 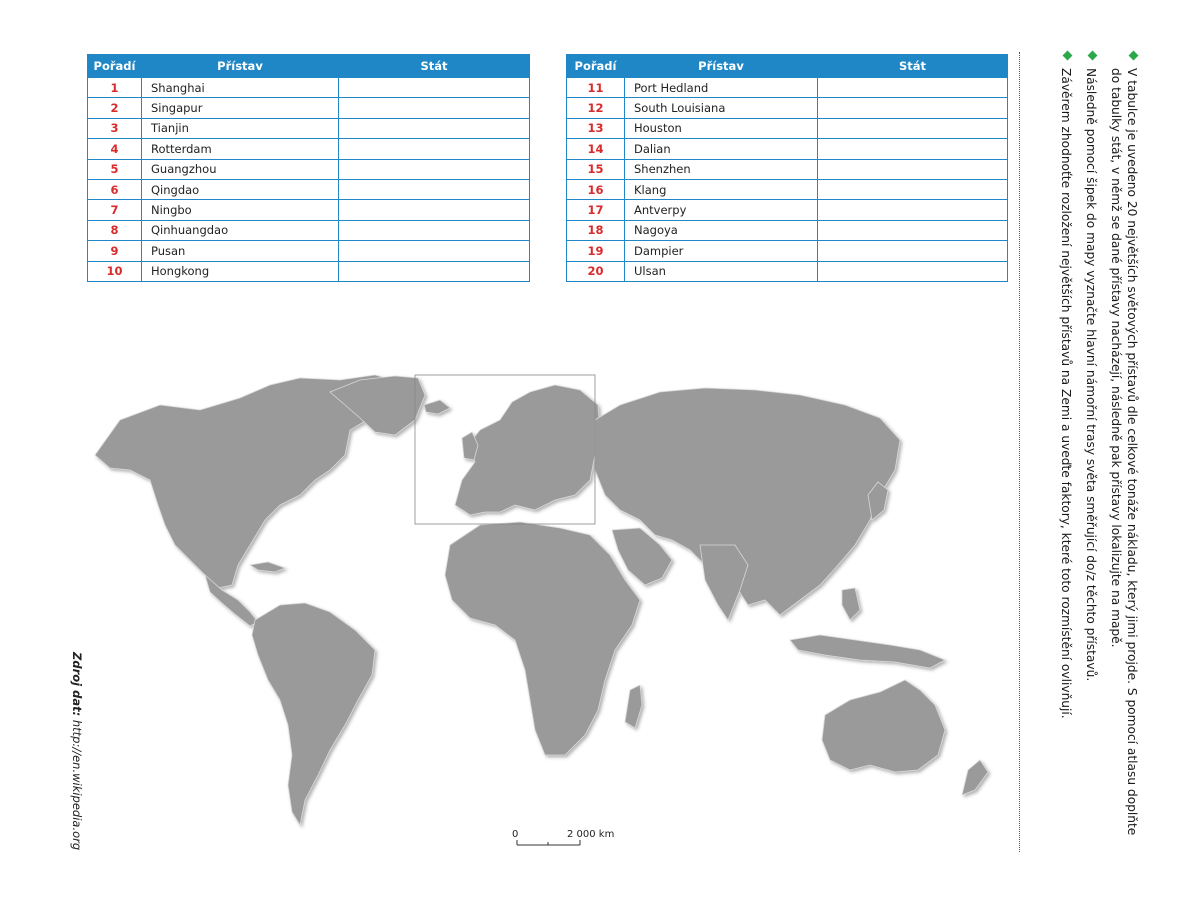 What do you see at coordinates (724, 582) in the screenshot?
I see `india-shape` at bounding box center [724, 582].